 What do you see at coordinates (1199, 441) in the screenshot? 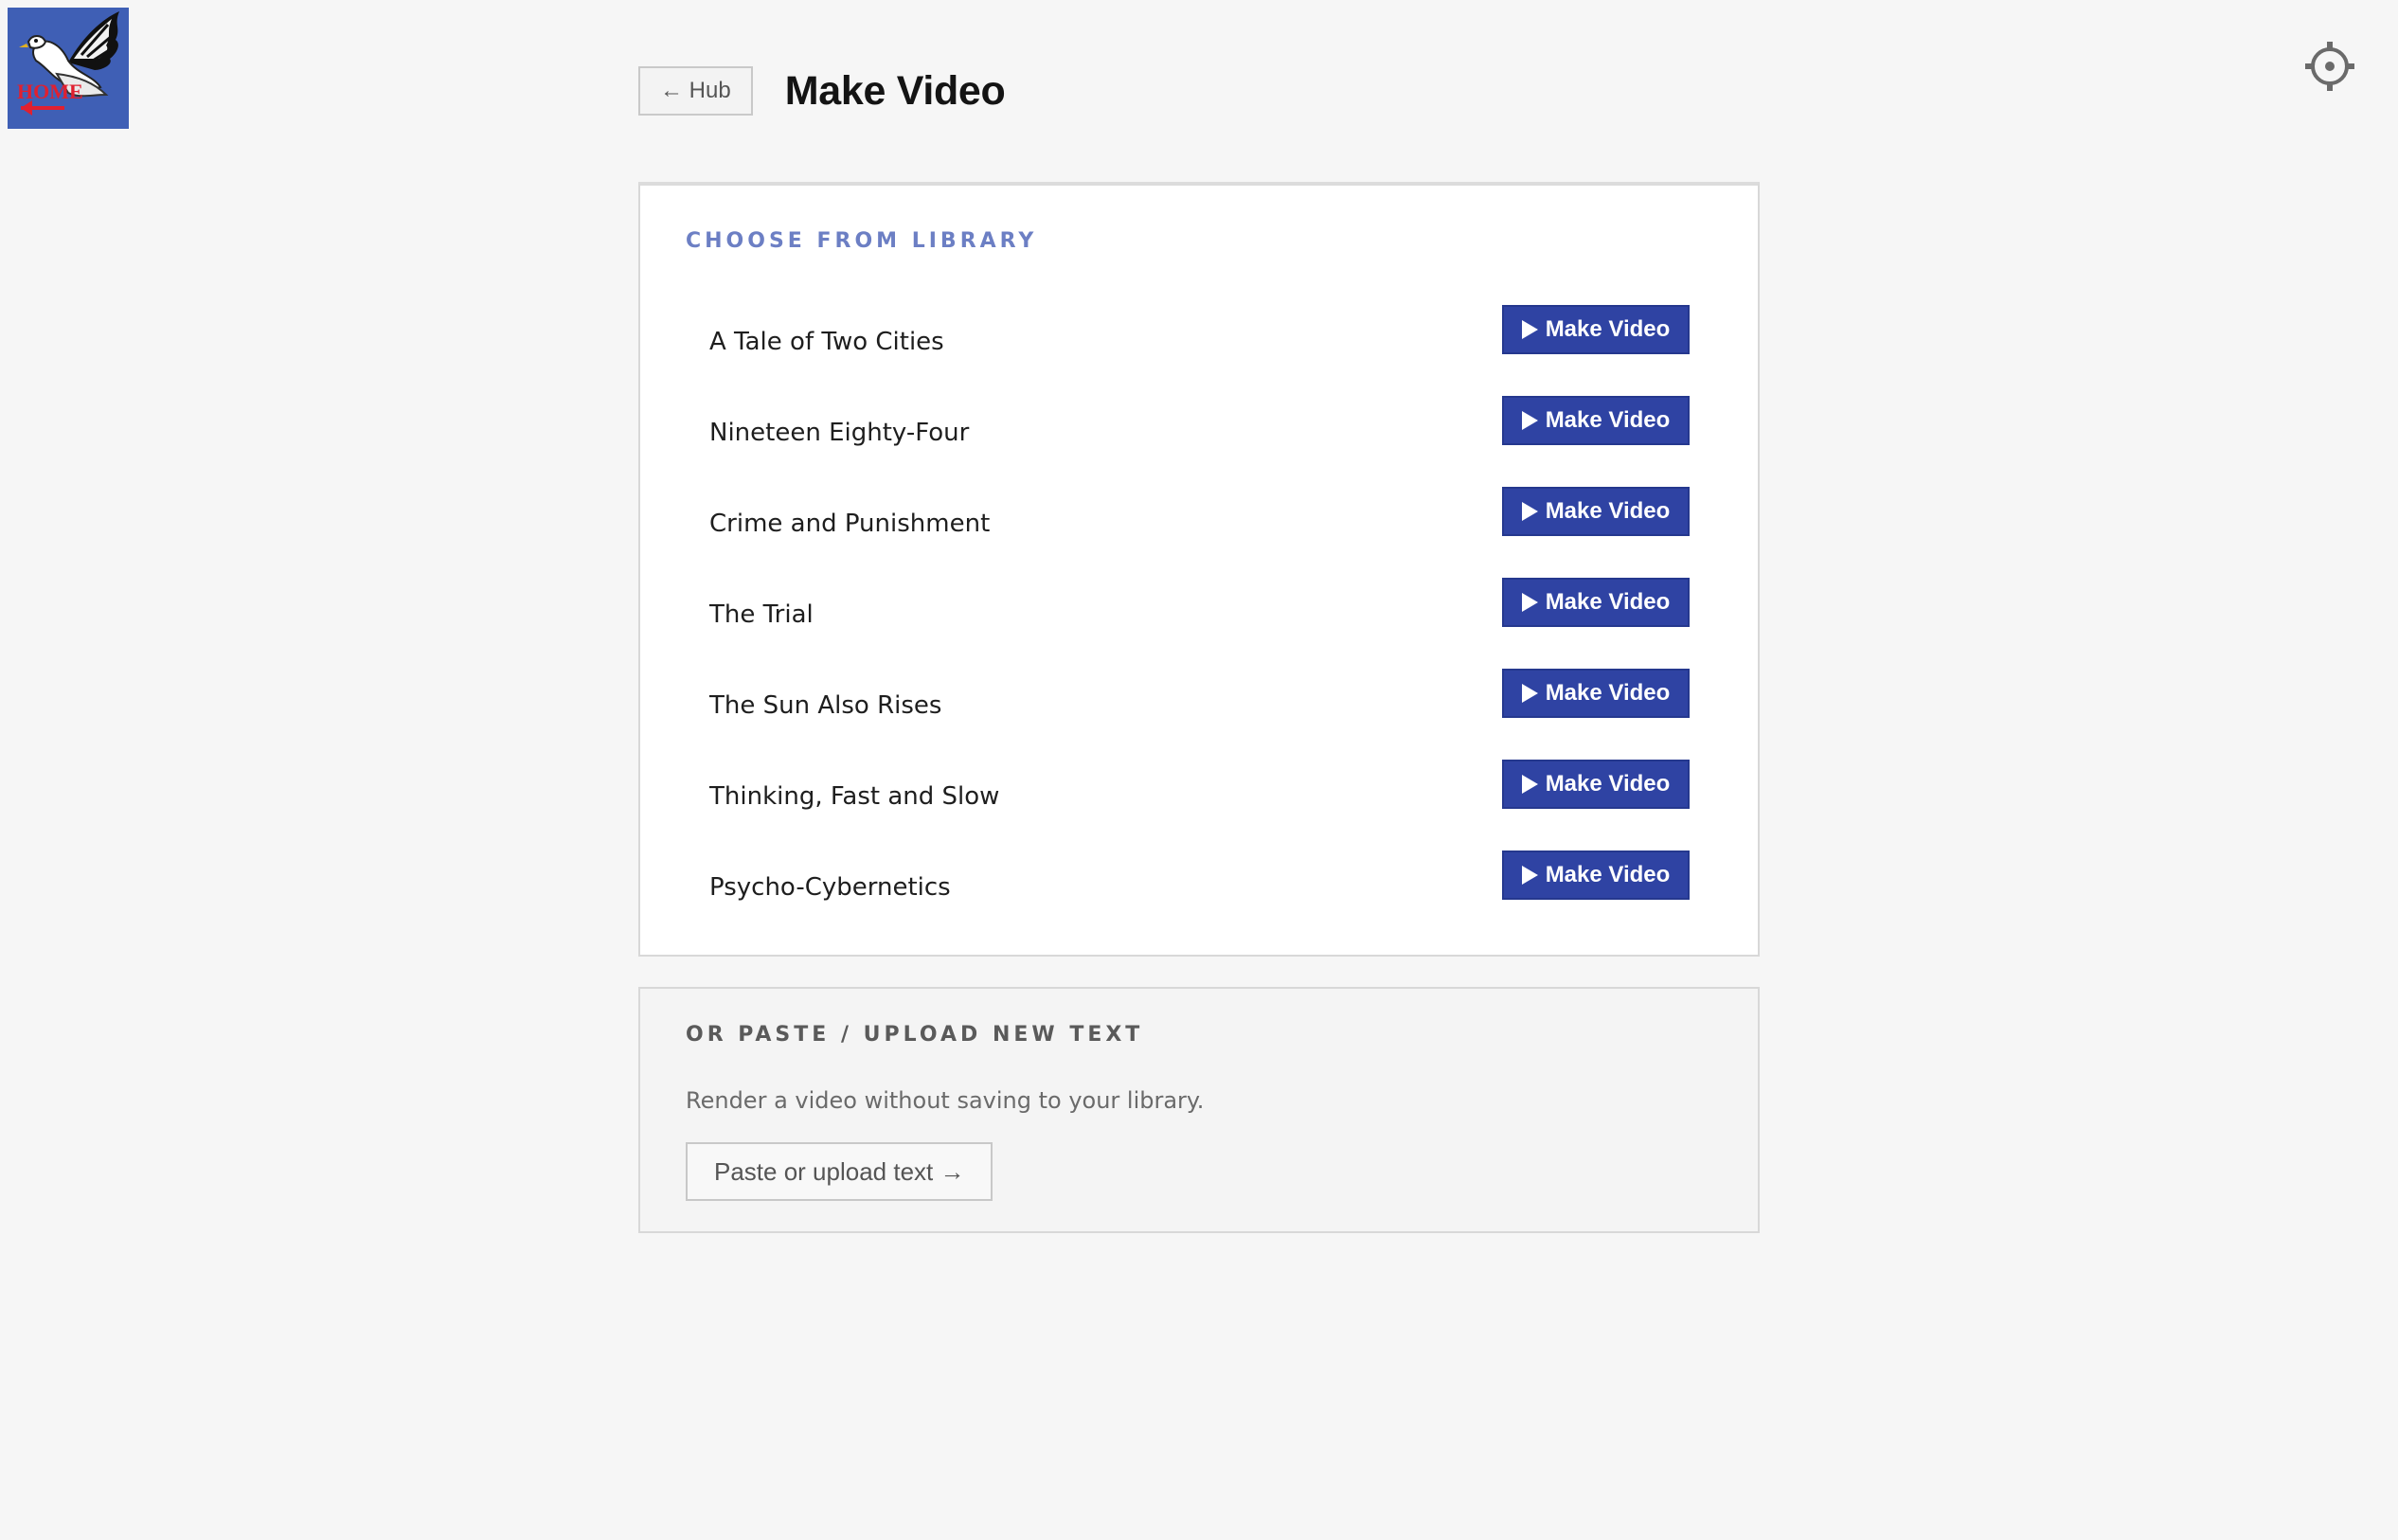
I see `book-row: Nineteen Eighty-Four Make Video` at bounding box center [1199, 441].